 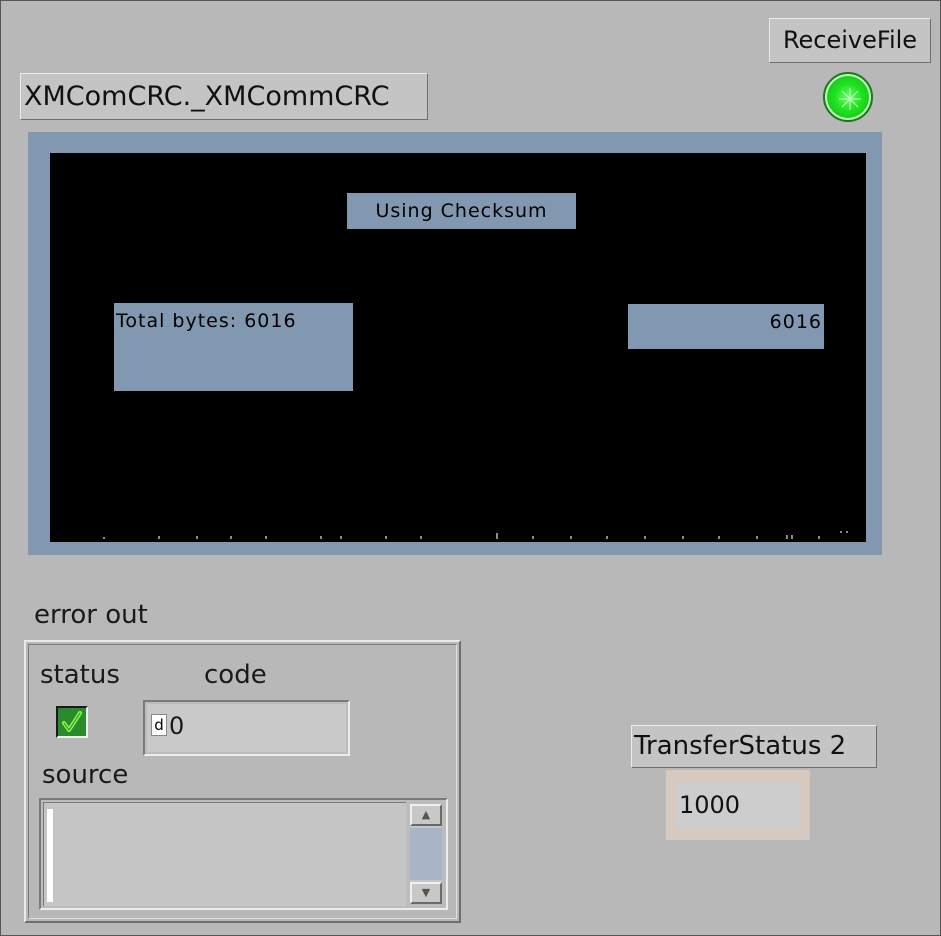 I want to click on receive-file-button: ReceiveFile, so click(x=850, y=40).